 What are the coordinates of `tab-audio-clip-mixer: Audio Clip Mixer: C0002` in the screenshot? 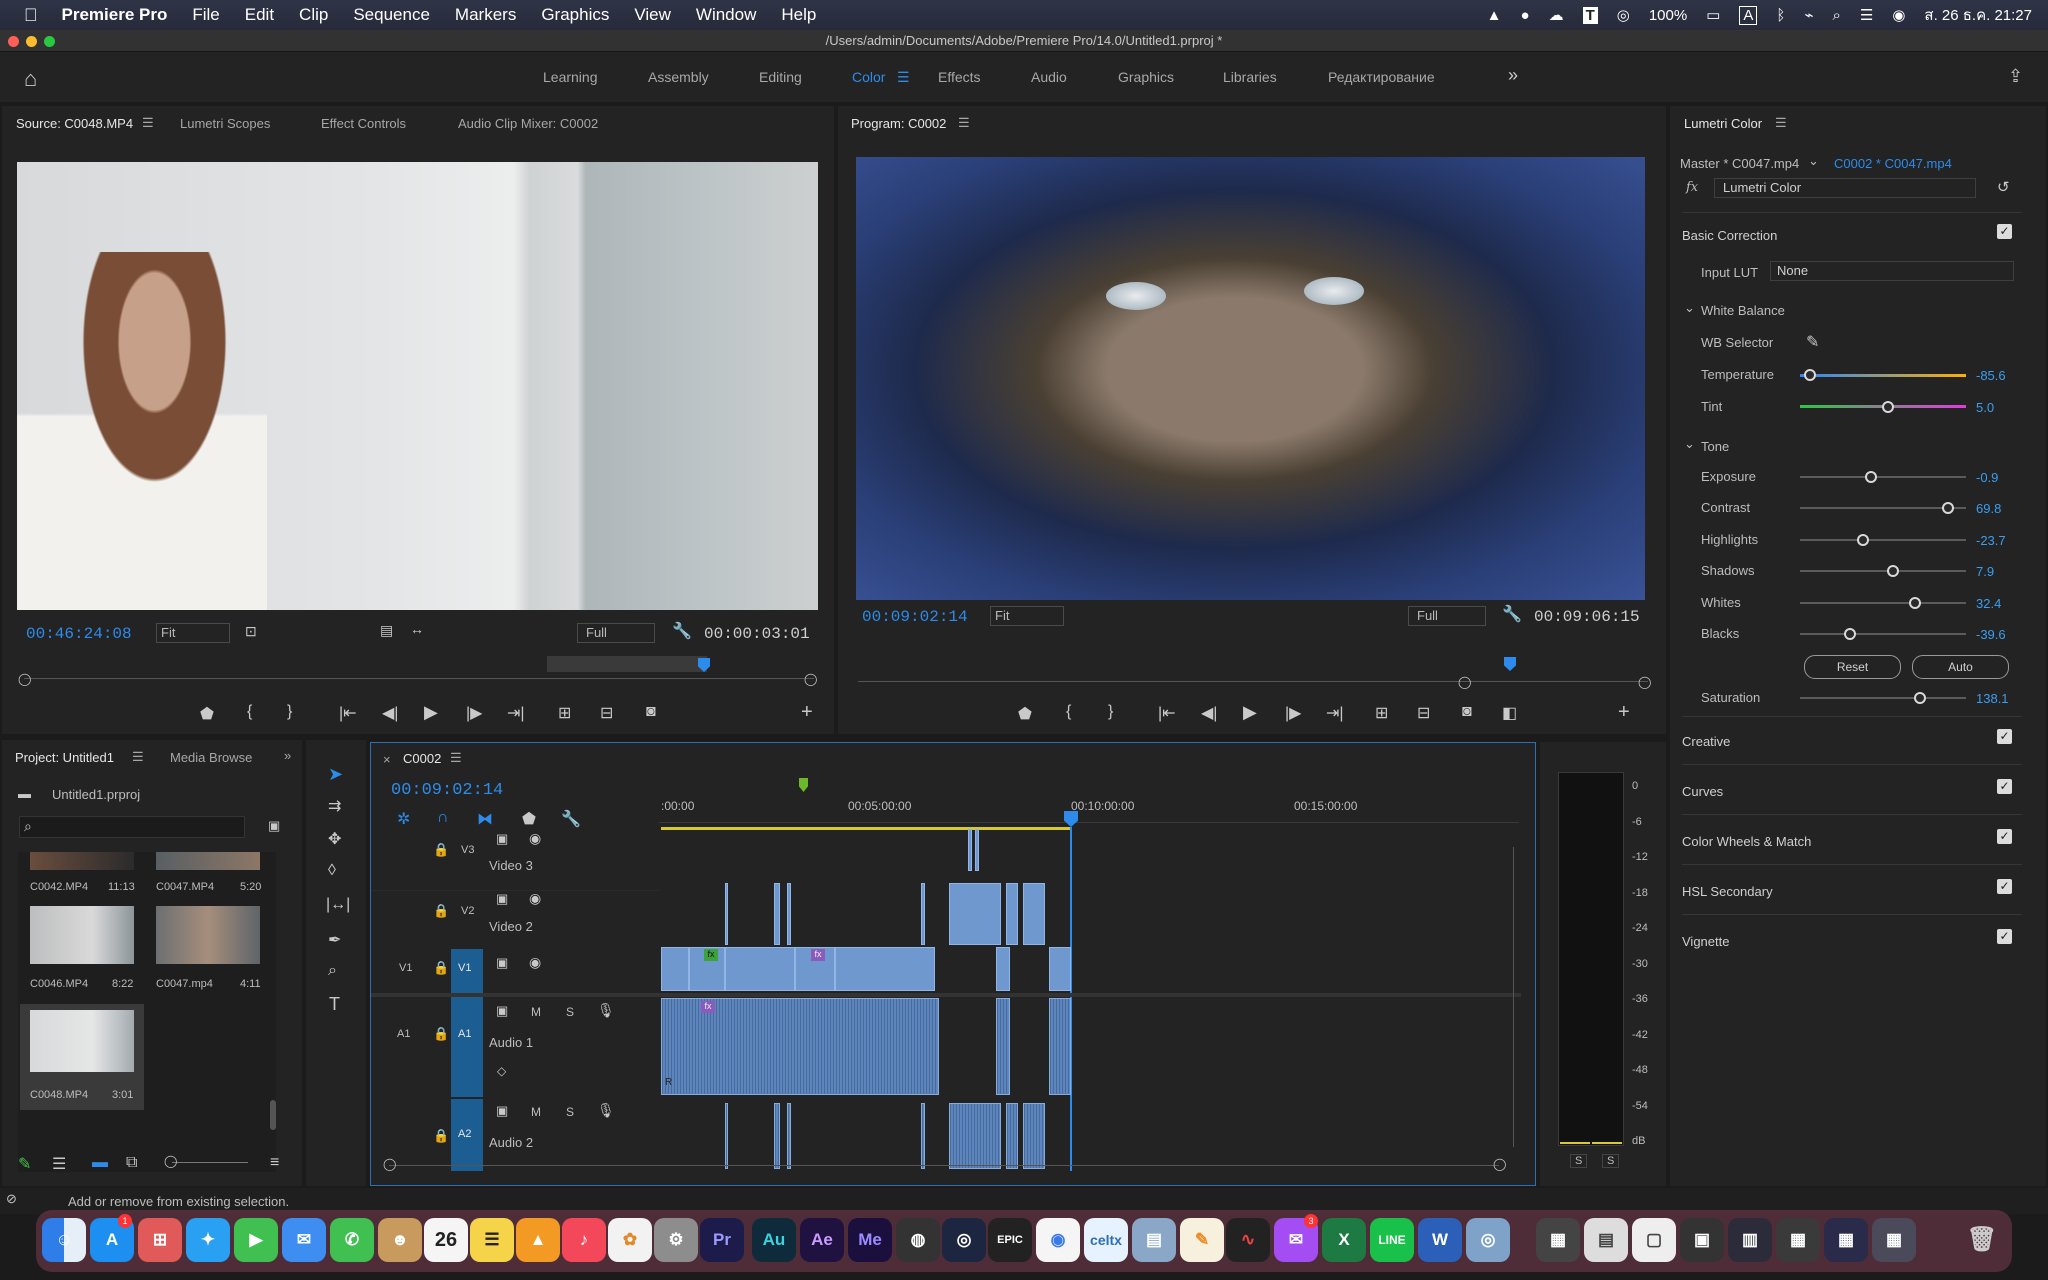 It's located at (528, 123).